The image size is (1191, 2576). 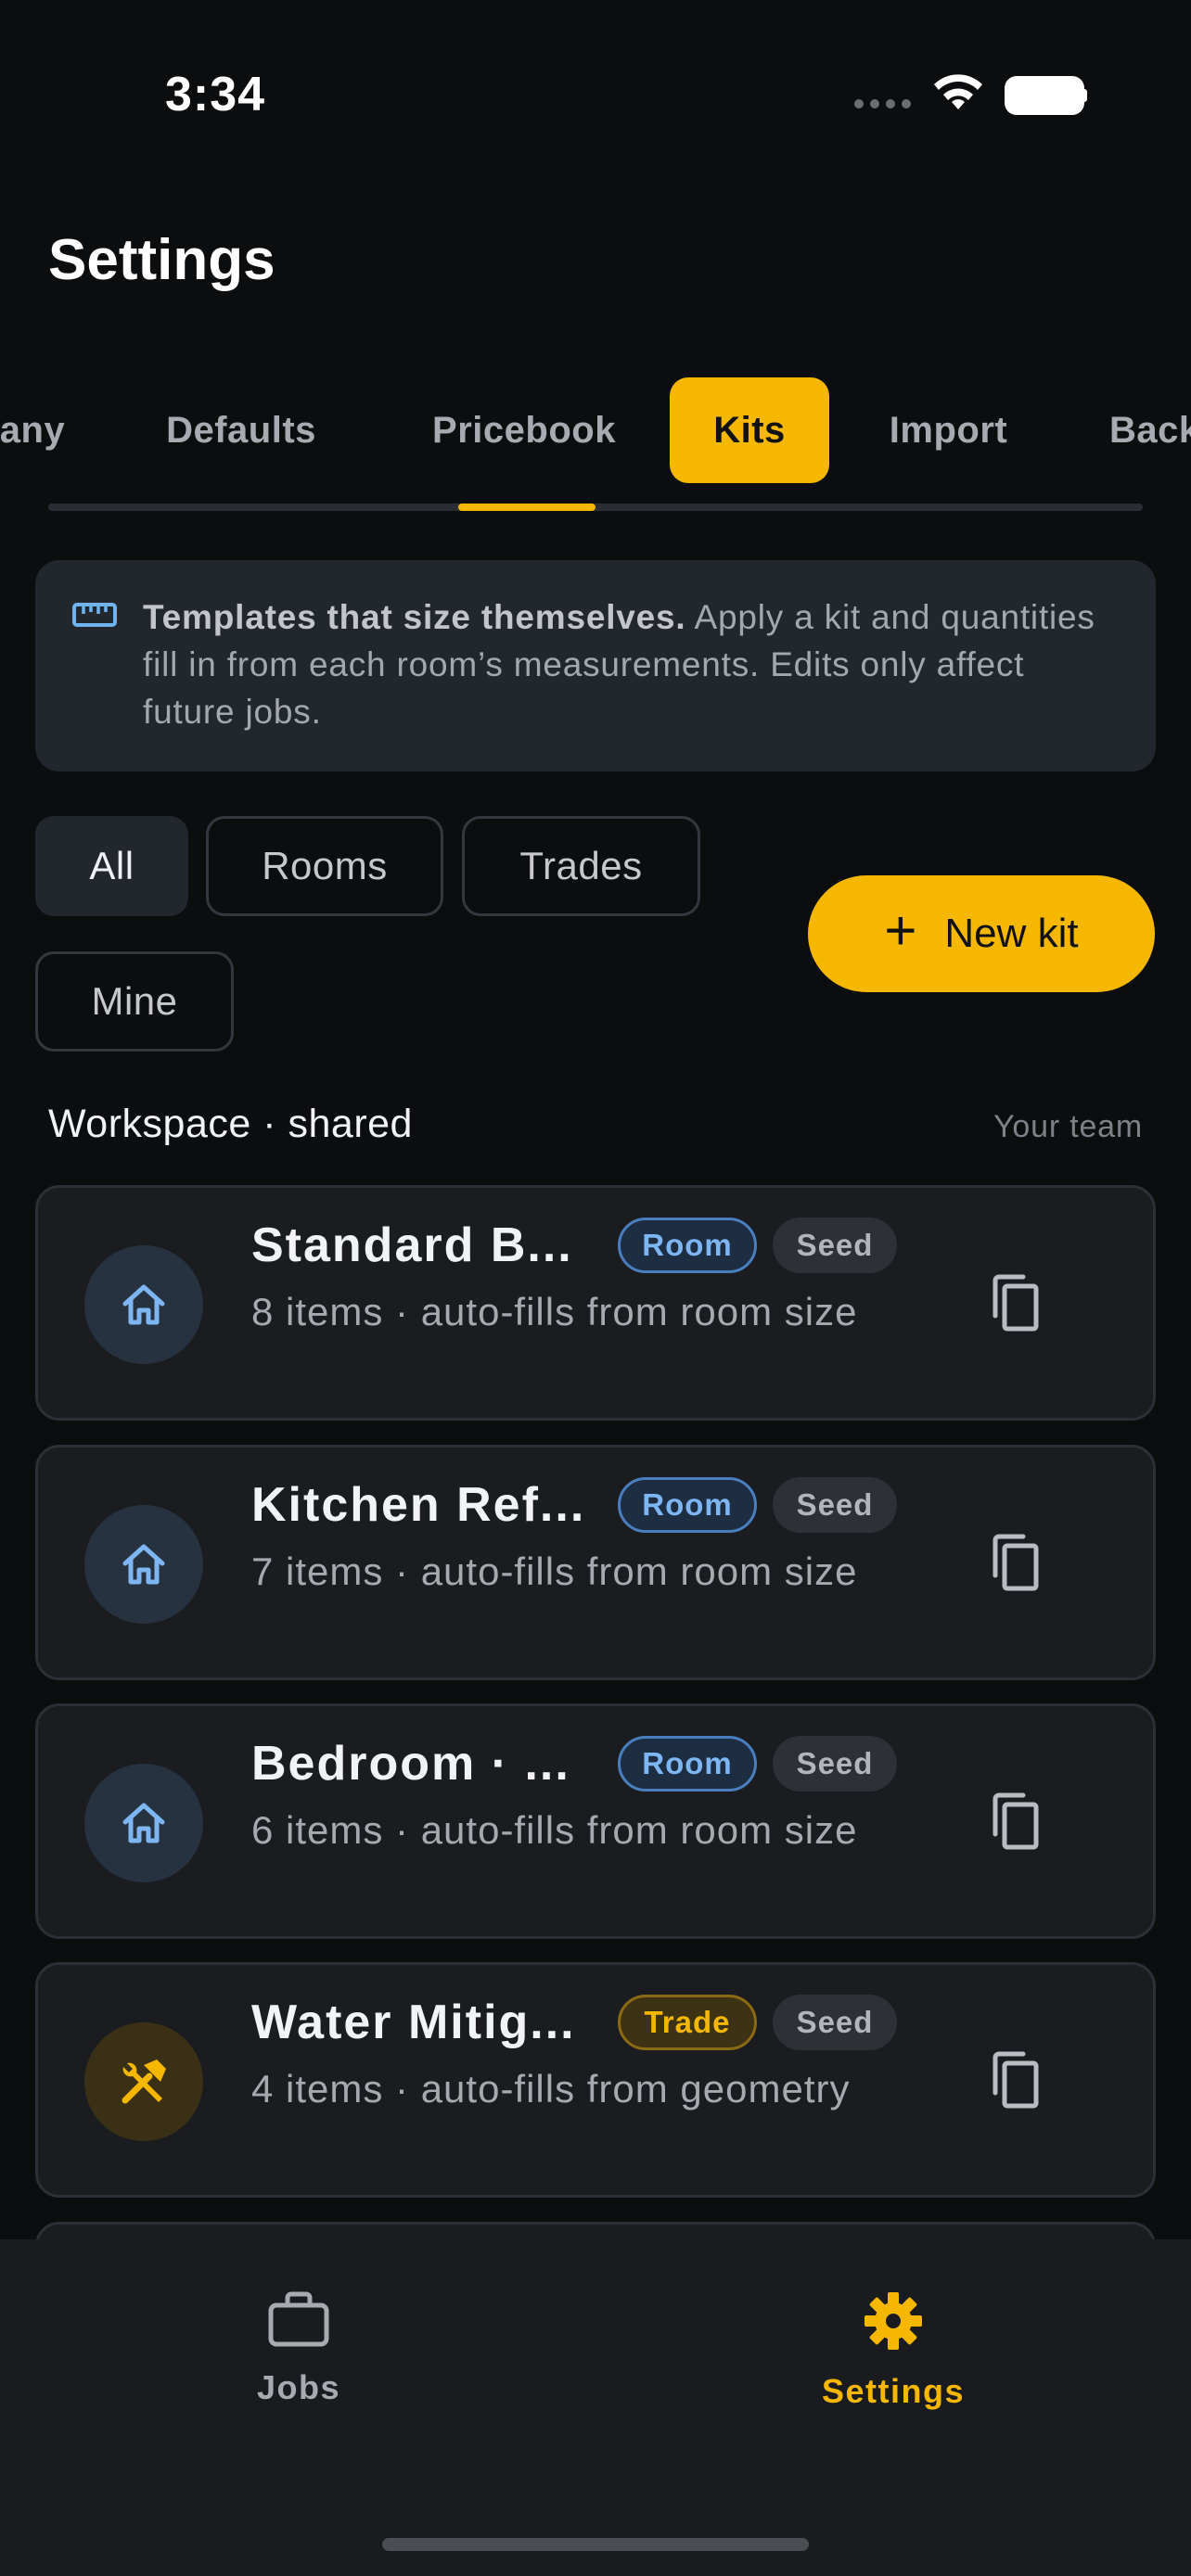 I want to click on kit-subtitle: 6 items · auto-fills from room size, so click(x=554, y=1830).